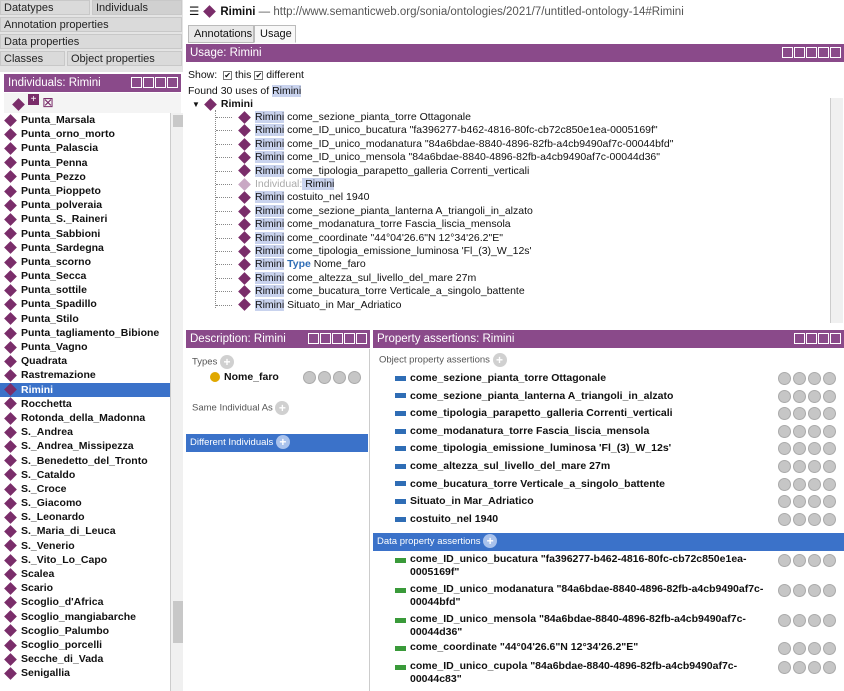  Describe the element at coordinates (446, 519) in the screenshot. I see `object-property-row: costuito_nel 1940` at that location.